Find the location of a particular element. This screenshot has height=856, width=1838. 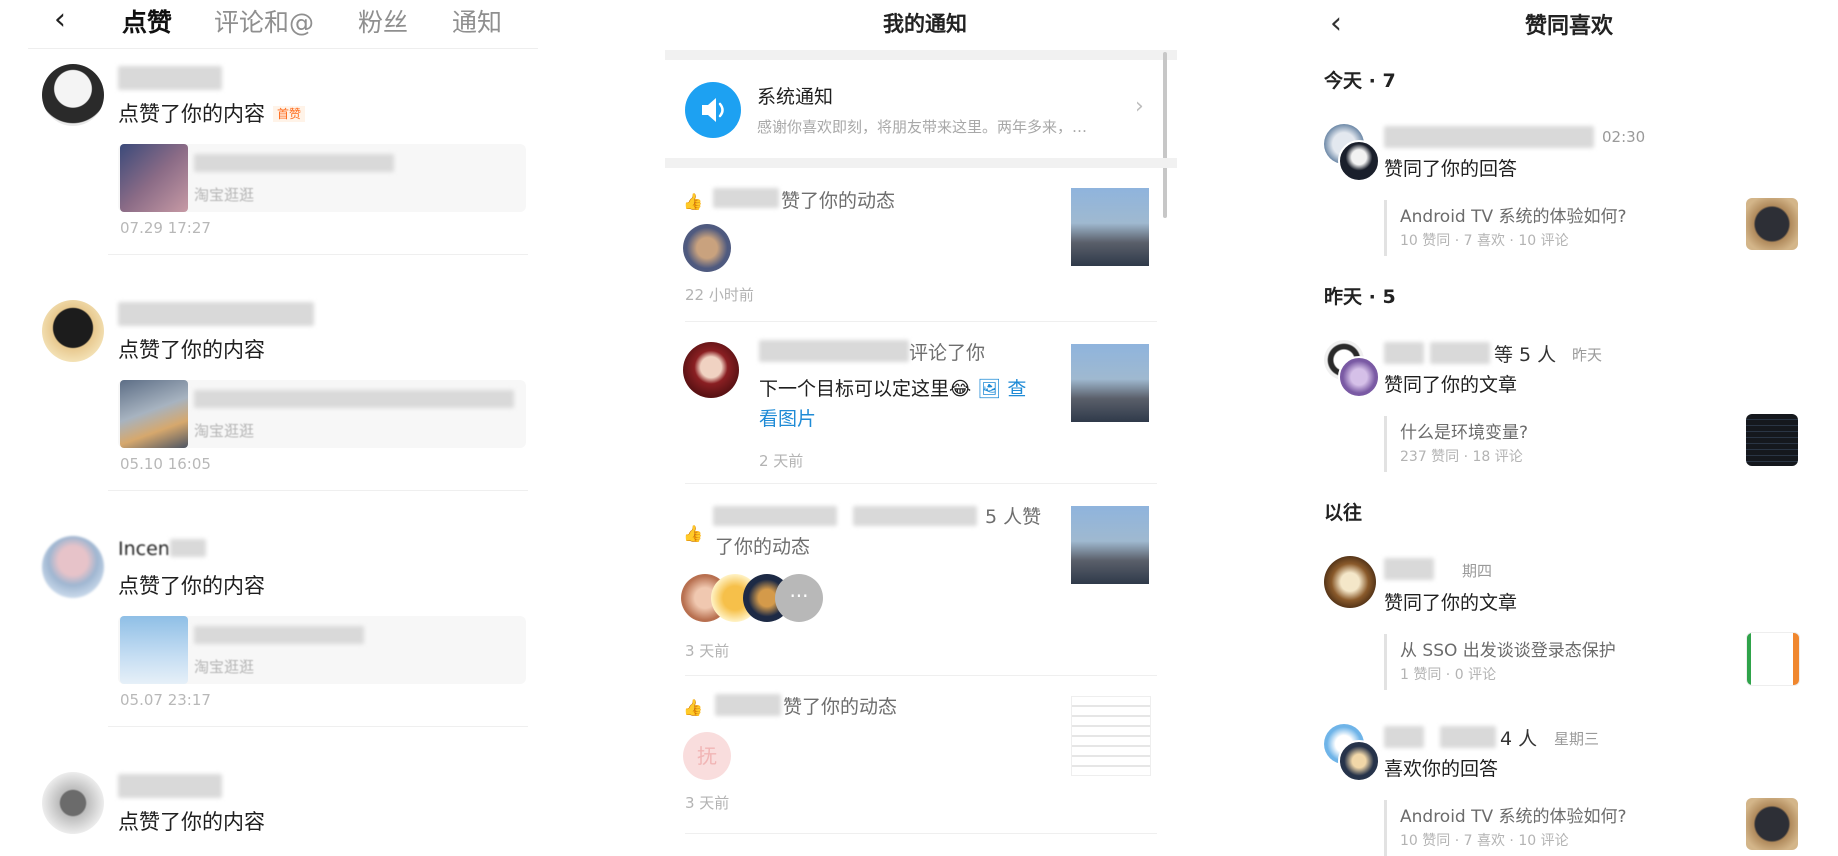

timestamp: 2 天前 is located at coordinates (781, 461).